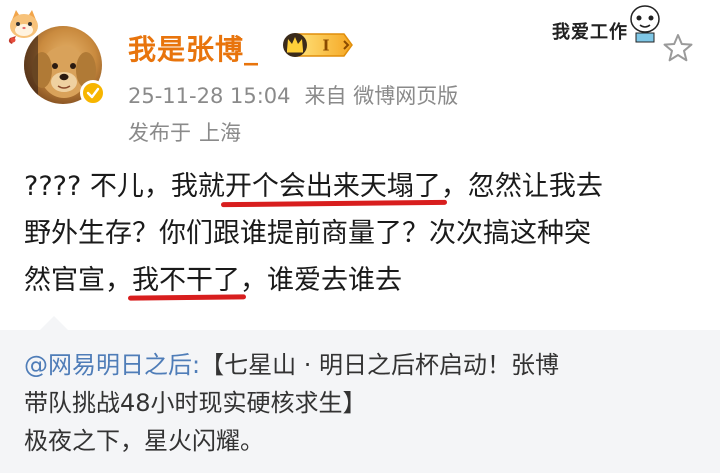  Describe the element at coordinates (645, 24) in the screenshot. I see `cartoon-face-icon` at that location.